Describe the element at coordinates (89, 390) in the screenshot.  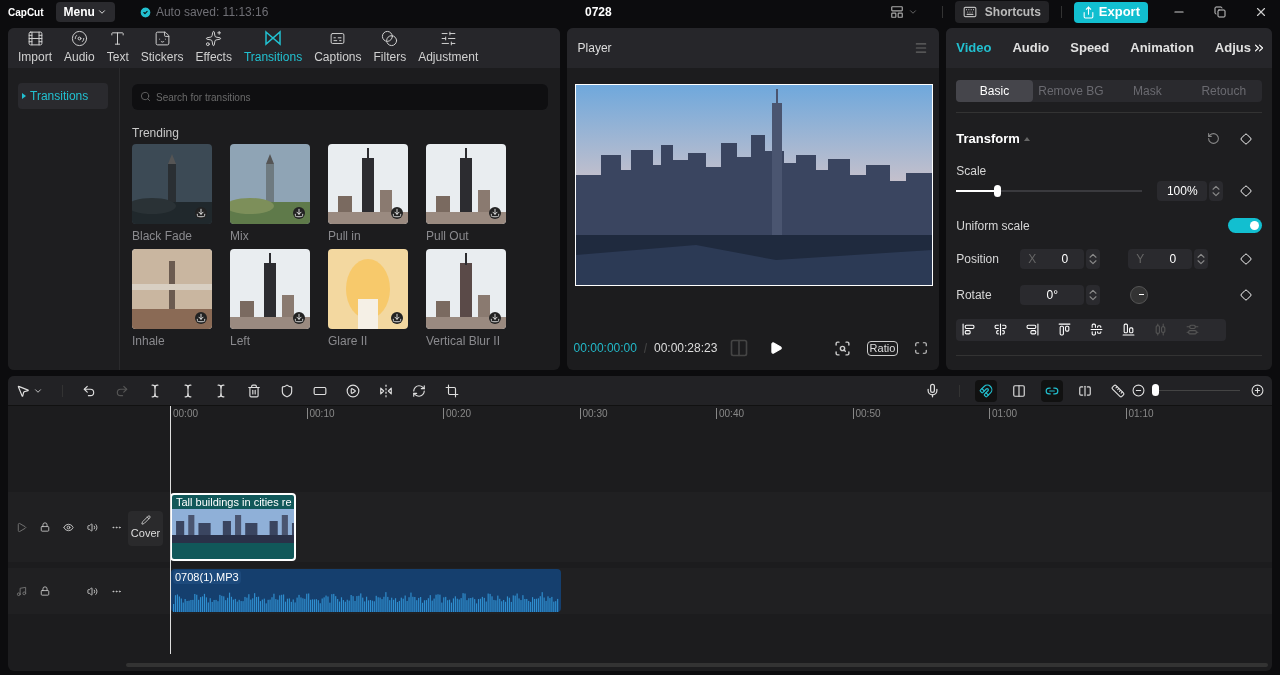
I see `undo-icon` at that location.